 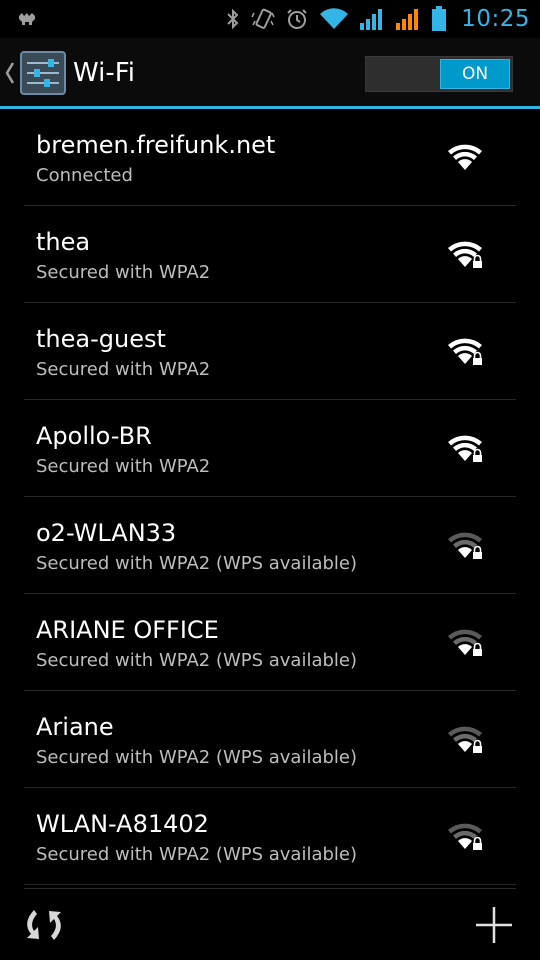 What do you see at coordinates (63, 242) in the screenshot?
I see `network-ssid: thea` at bounding box center [63, 242].